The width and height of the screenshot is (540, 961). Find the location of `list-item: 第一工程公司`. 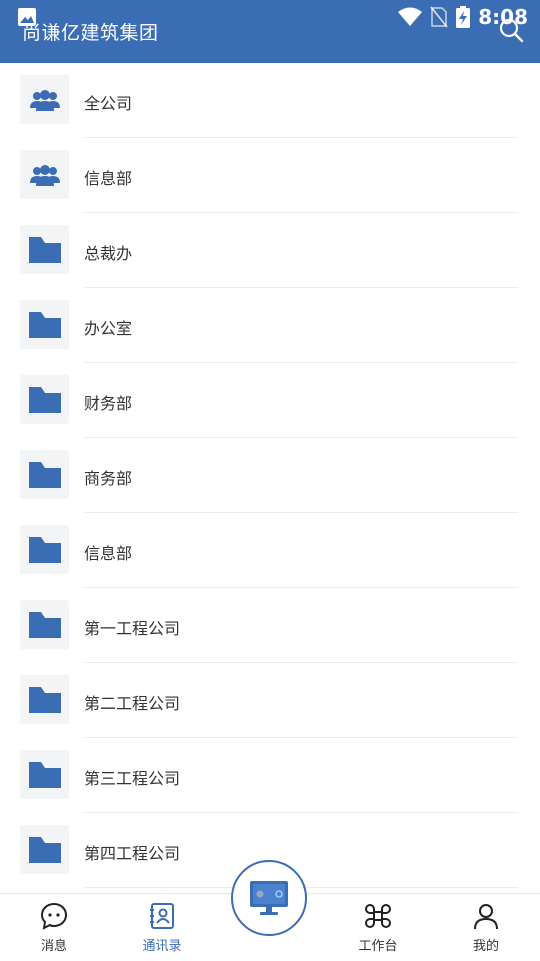

list-item: 第一工程公司 is located at coordinates (270, 625).